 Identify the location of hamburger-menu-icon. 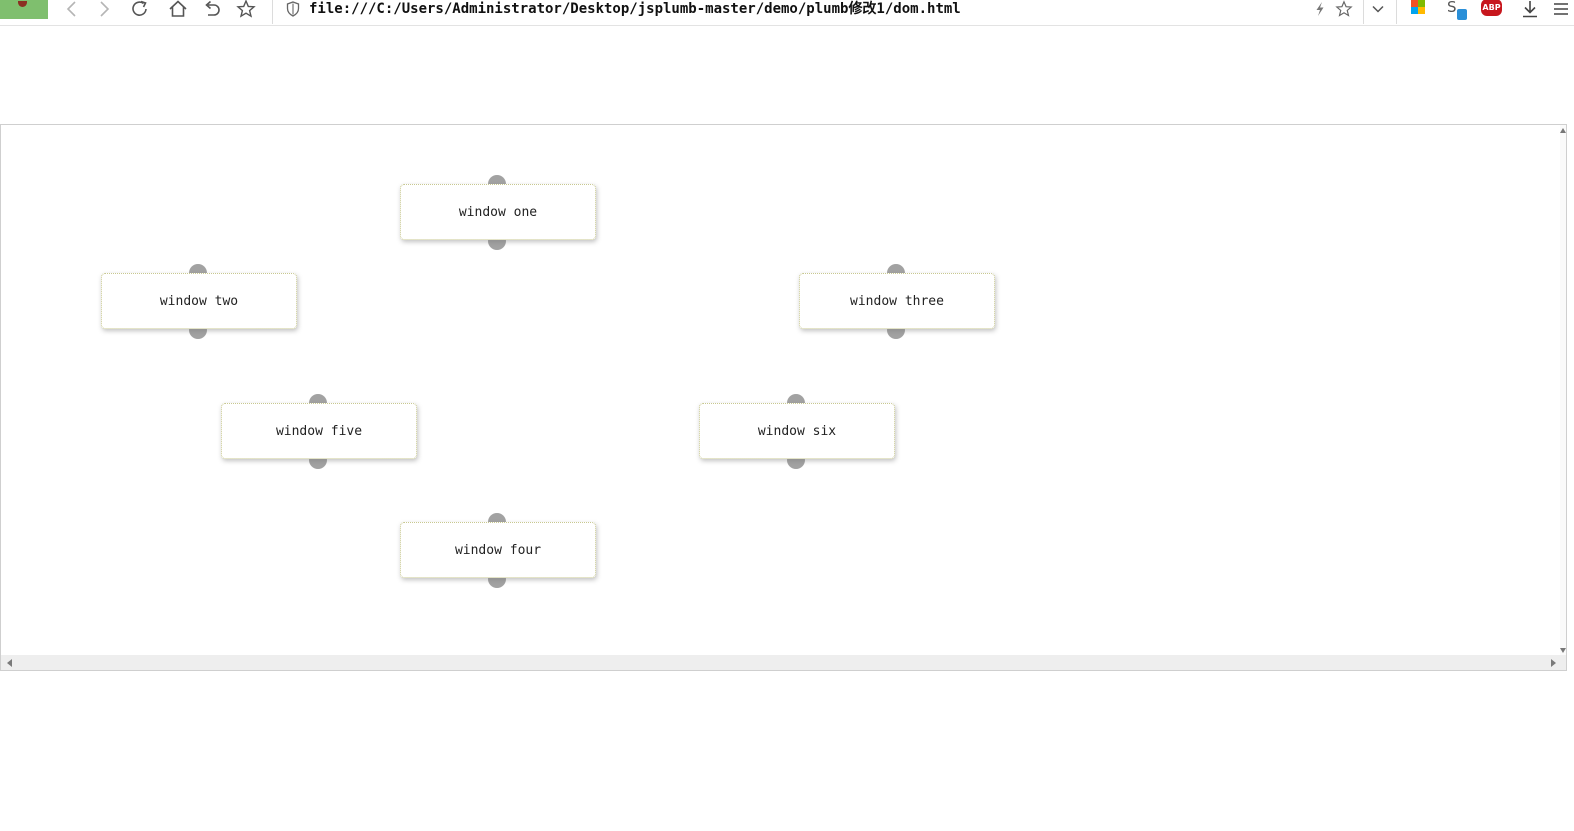
(1561, 9).